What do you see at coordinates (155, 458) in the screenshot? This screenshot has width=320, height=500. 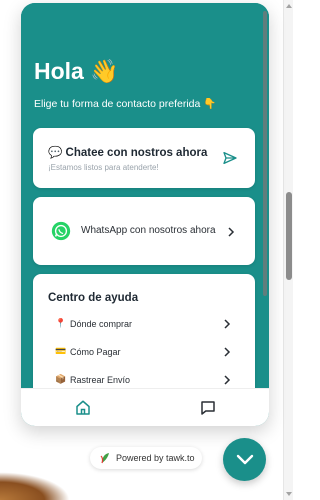 I see `powered-by-text: Powered by tawk.to` at bounding box center [155, 458].